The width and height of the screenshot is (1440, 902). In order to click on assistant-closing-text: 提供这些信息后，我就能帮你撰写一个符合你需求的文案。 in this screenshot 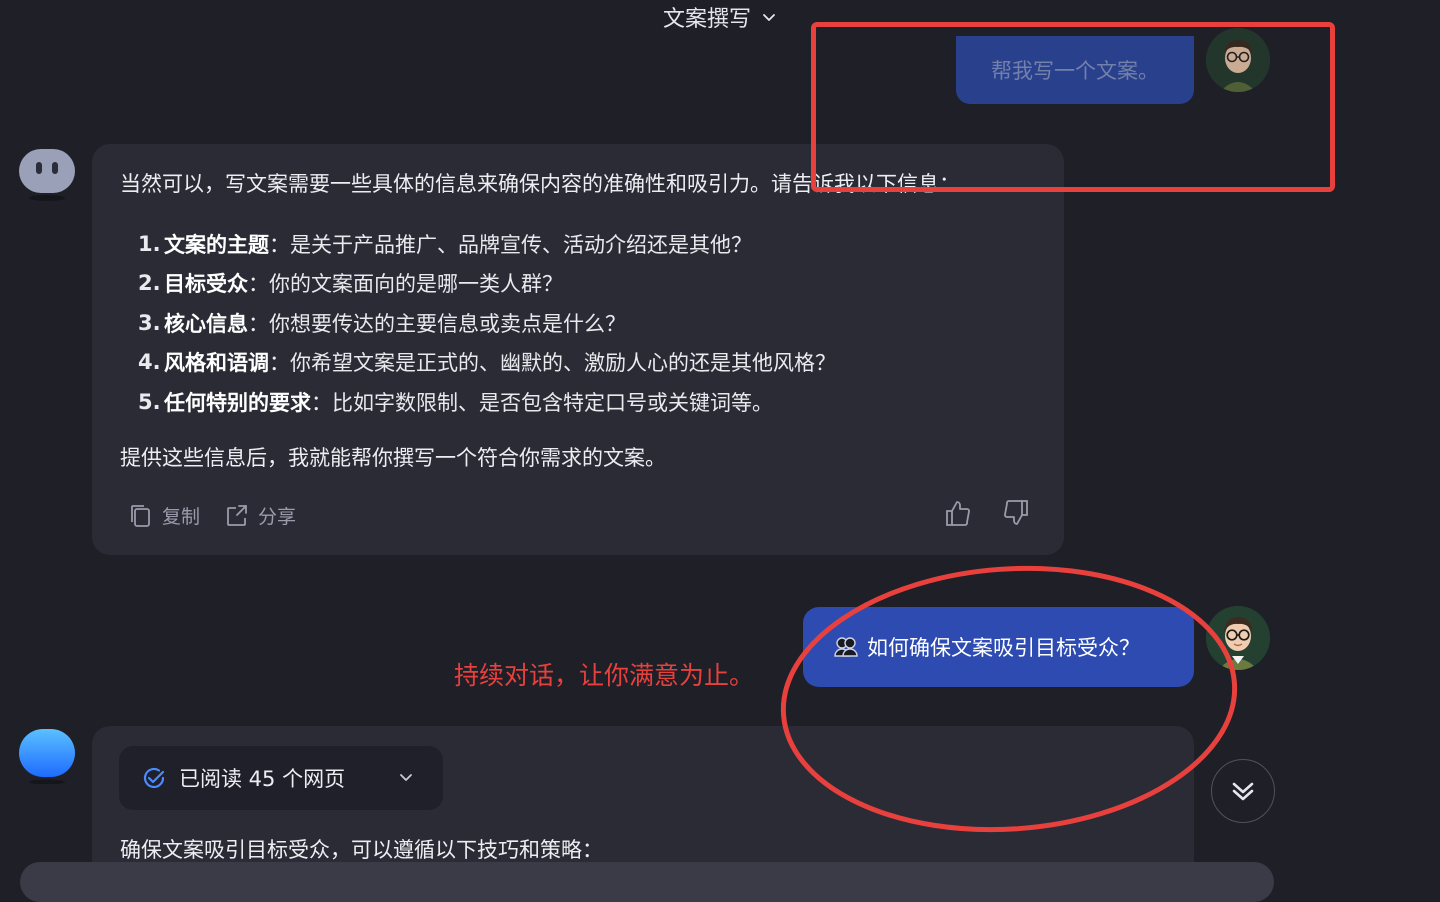, I will do `click(393, 458)`.